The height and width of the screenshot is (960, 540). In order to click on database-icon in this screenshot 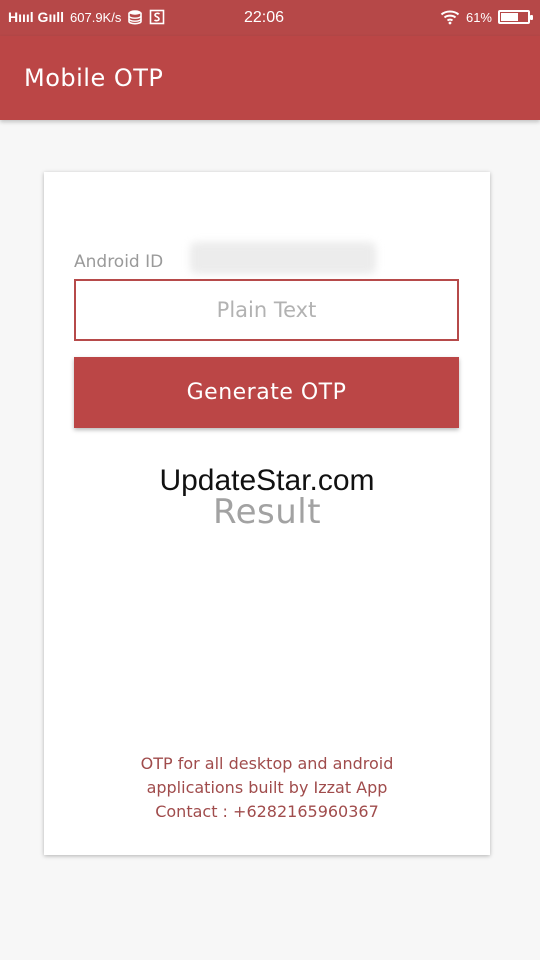, I will do `click(135, 17)`.